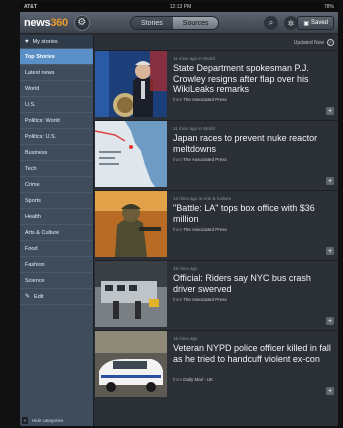  What do you see at coordinates (185, 268) in the screenshot?
I see `story-meta: 48 mins ago` at bounding box center [185, 268].